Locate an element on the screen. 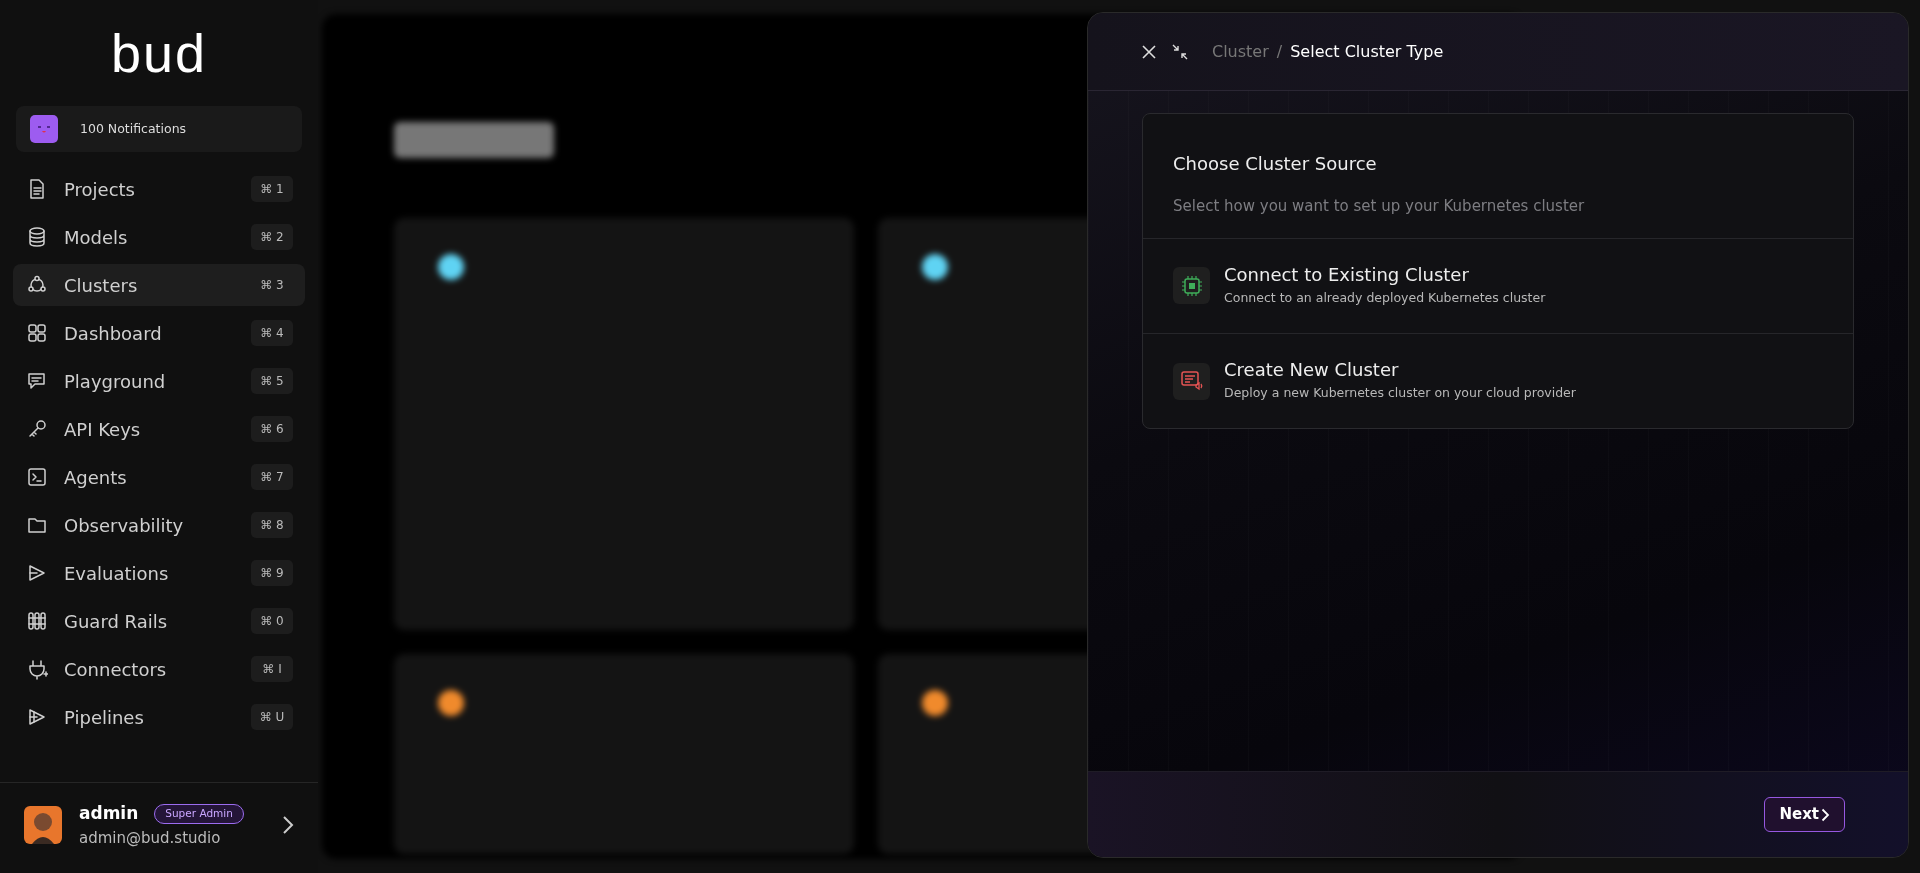 This screenshot has height=873, width=1920. nav-item: API Keys ⌘ 6 is located at coordinates (159, 429).